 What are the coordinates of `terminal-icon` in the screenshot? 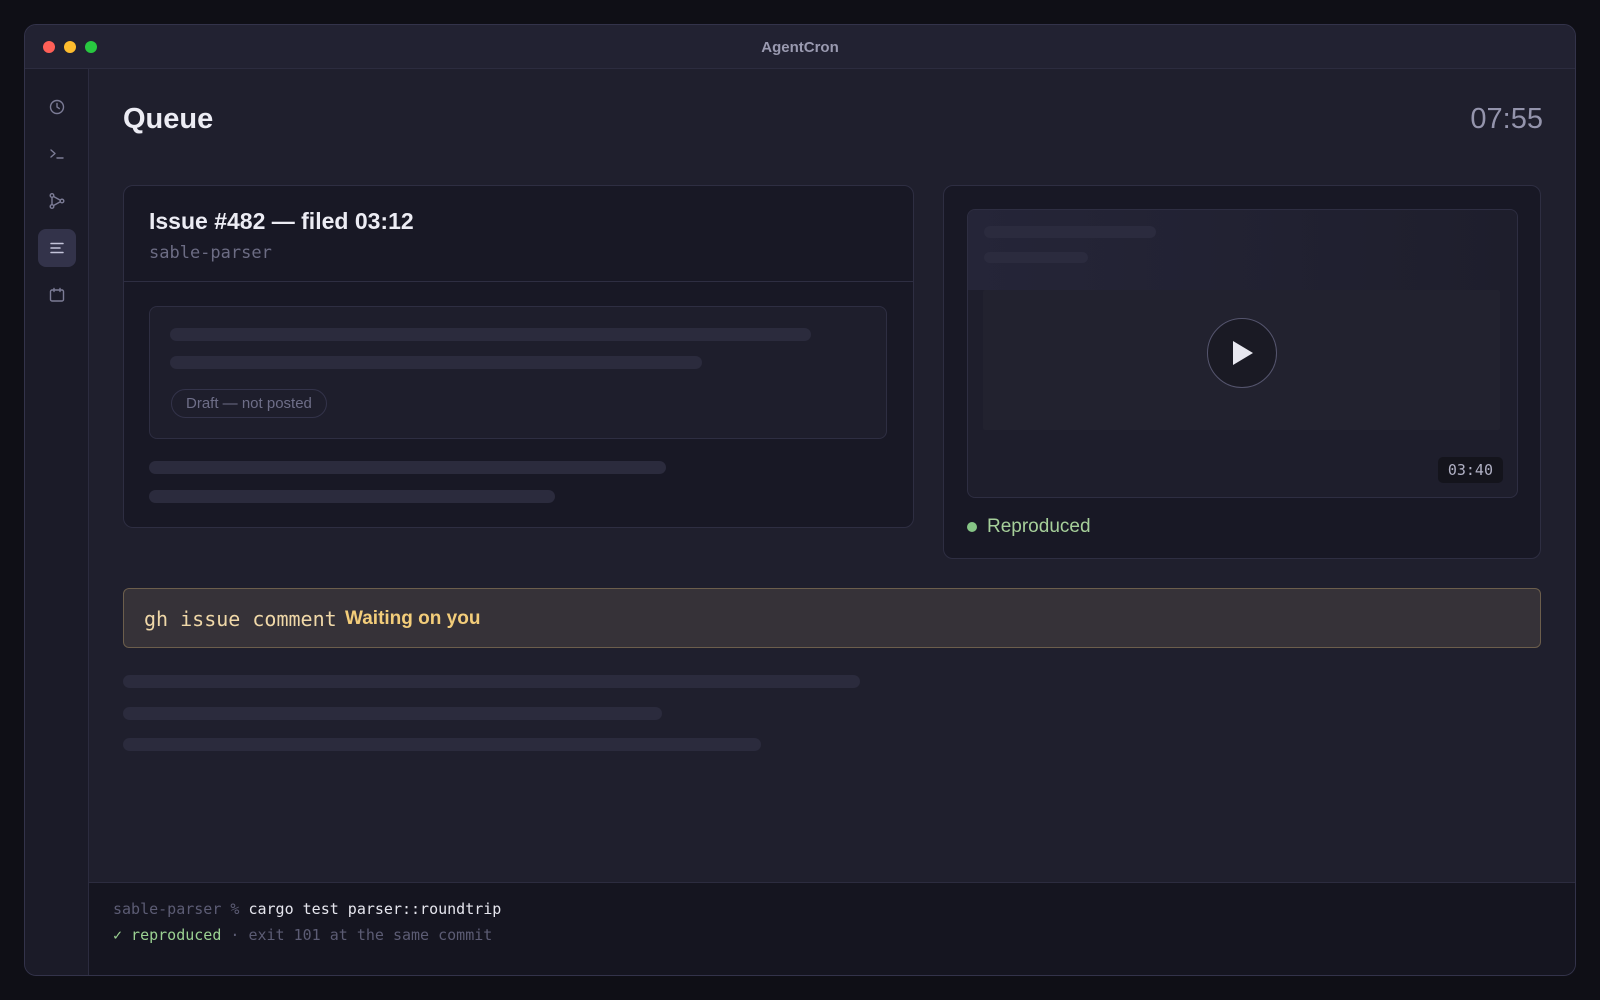 It's located at (57, 154).